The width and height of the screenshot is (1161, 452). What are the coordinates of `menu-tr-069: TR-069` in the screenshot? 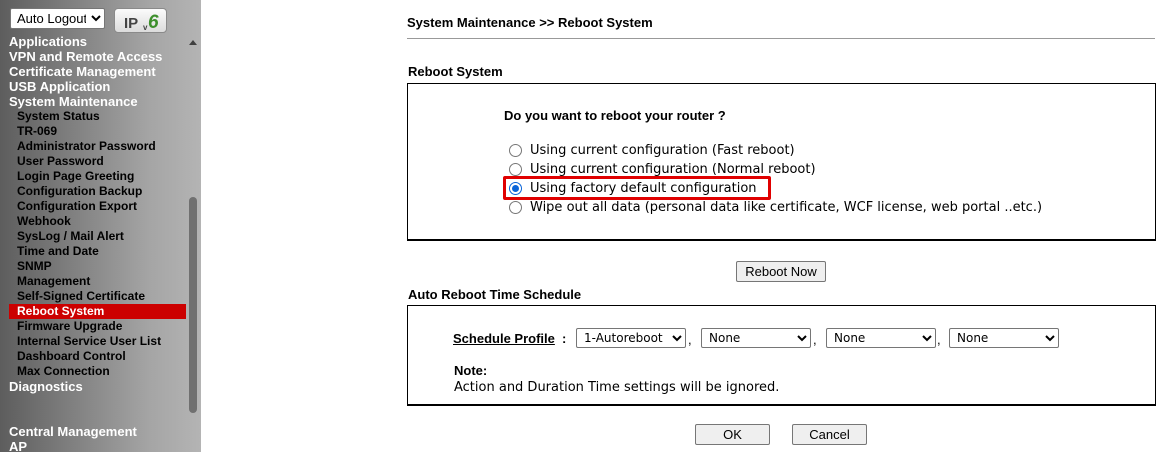 It's located at (93, 131).